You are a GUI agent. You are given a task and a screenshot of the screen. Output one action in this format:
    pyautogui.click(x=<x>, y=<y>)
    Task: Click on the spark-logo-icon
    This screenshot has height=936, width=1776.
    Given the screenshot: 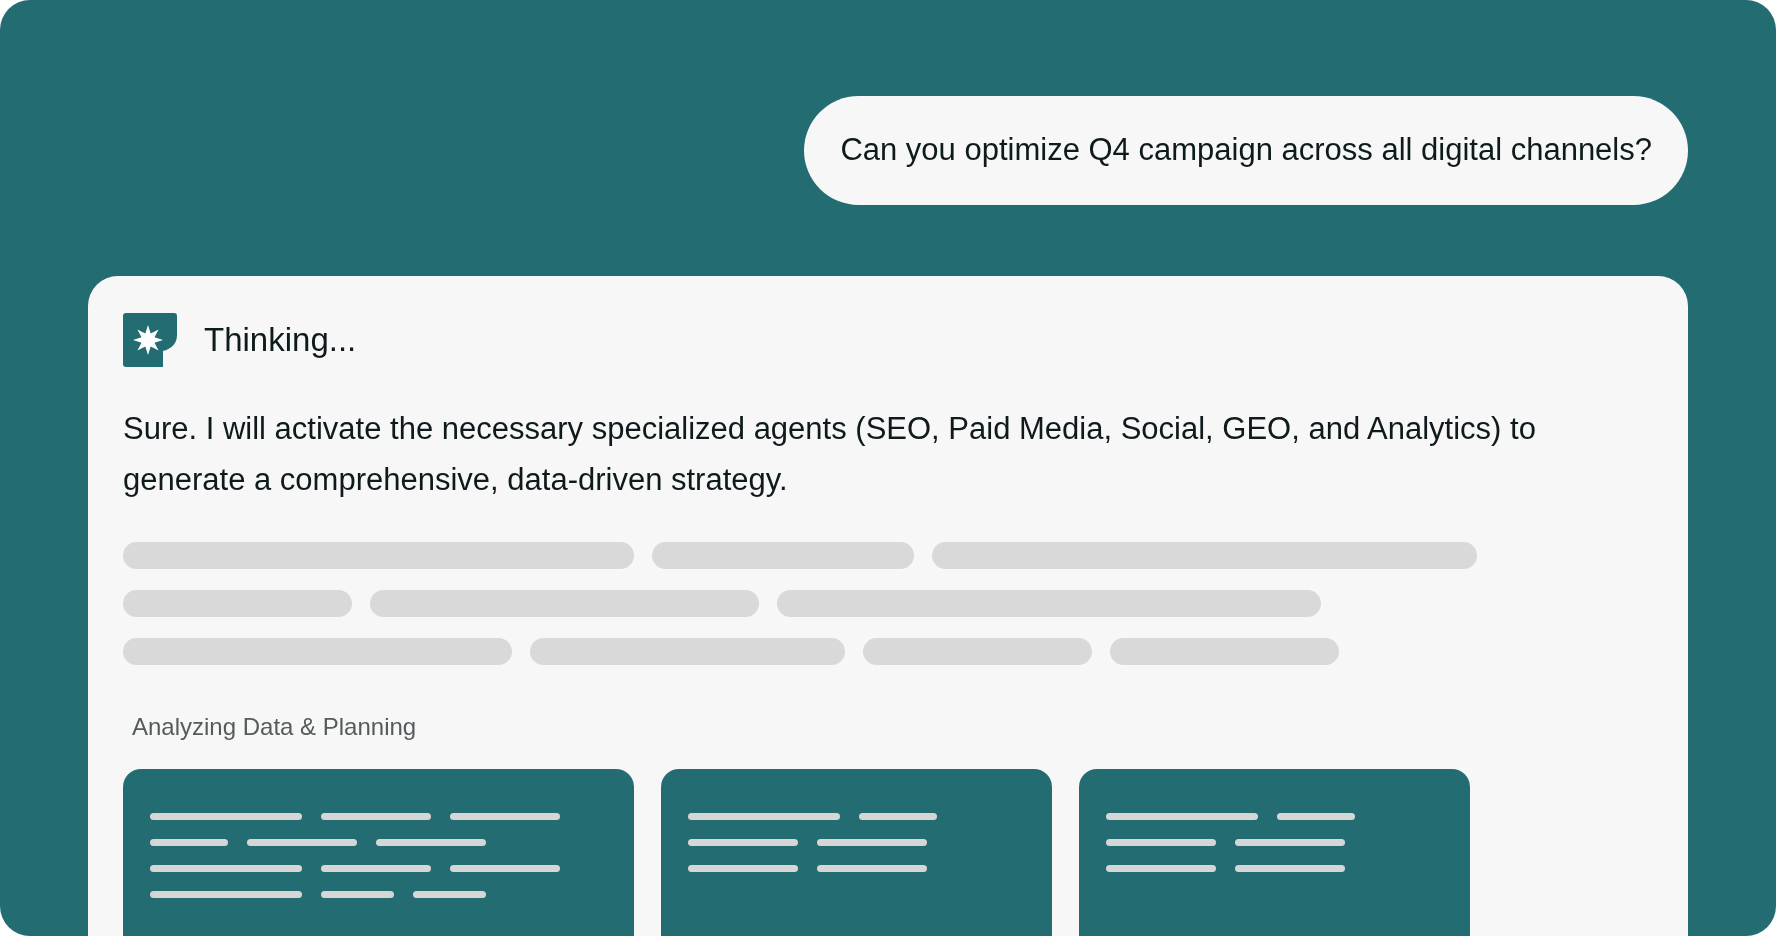 What is the action you would take?
    pyautogui.click(x=150, y=340)
    